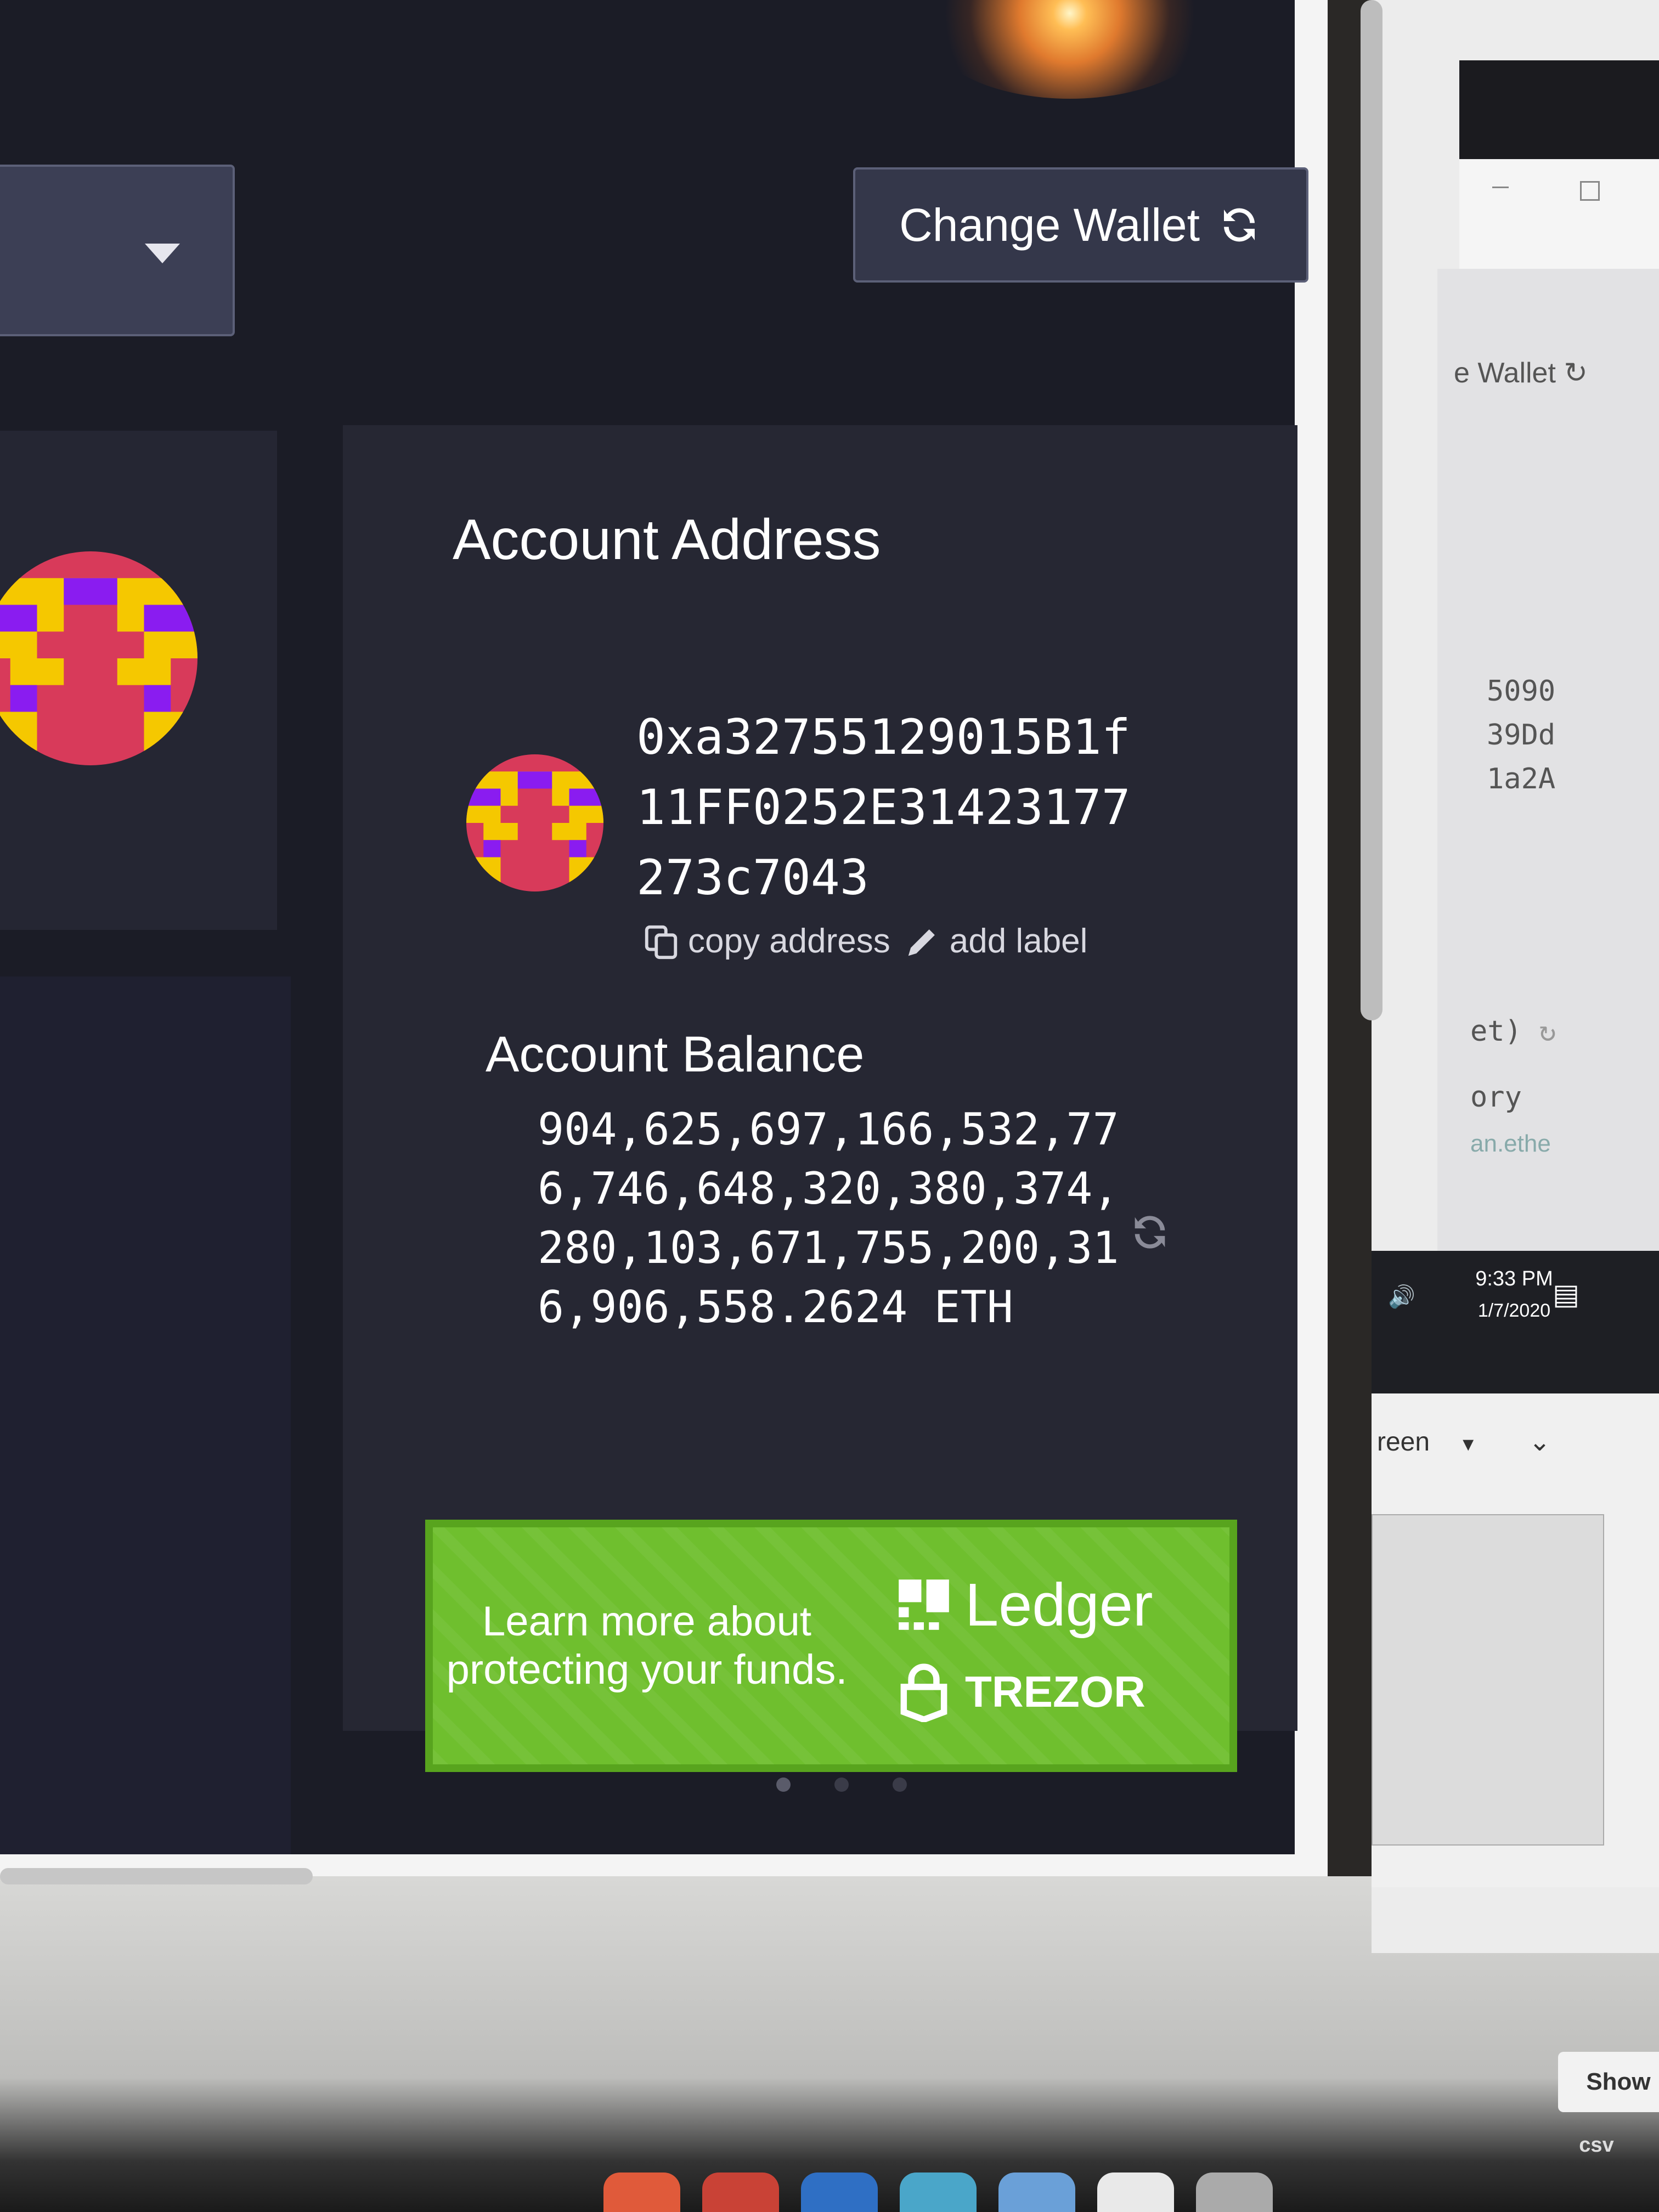 This screenshot has height=2212, width=1659. What do you see at coordinates (1469, 1445) in the screenshot?
I see `caret-down-icon: ▼` at bounding box center [1469, 1445].